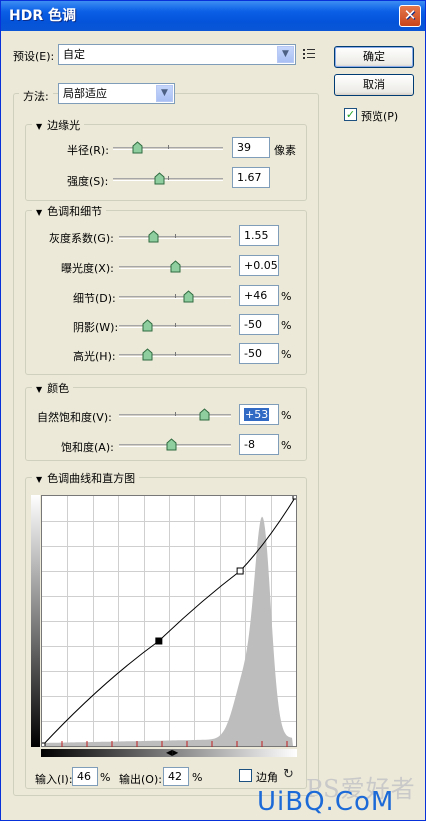 This screenshot has width=426, height=821. What do you see at coordinates (54, 779) in the screenshot?
I see `input-label: 输入(I):` at bounding box center [54, 779].